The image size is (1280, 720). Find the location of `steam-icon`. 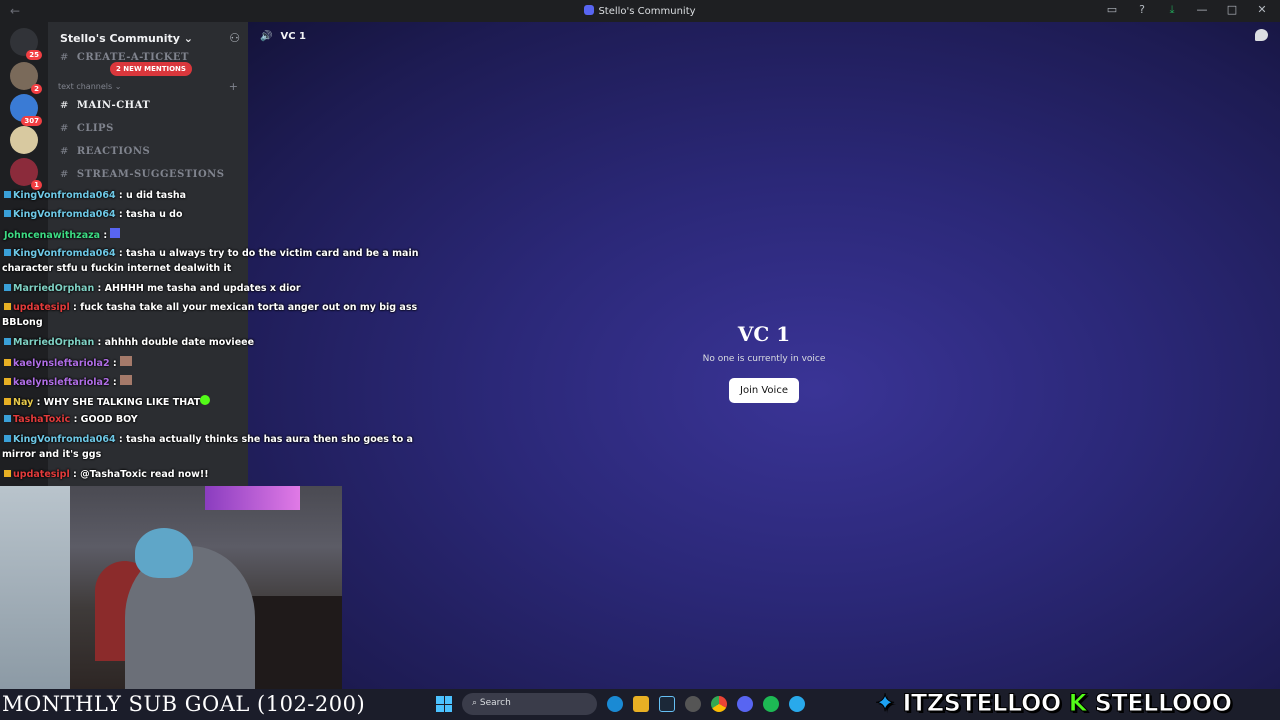

steam-icon is located at coordinates (667, 704).